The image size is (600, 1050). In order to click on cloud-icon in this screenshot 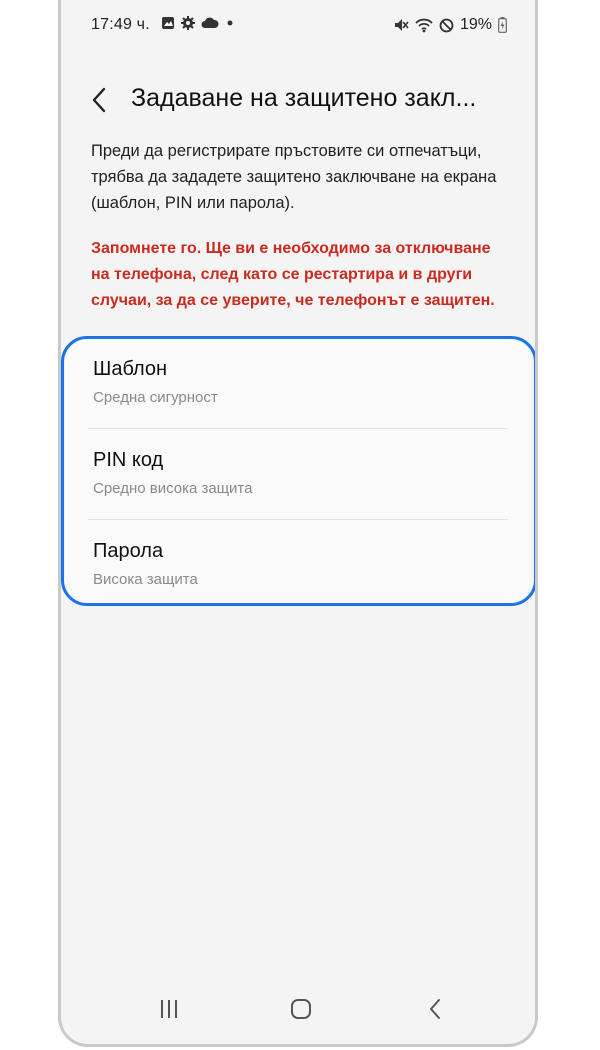, I will do `click(210, 22)`.